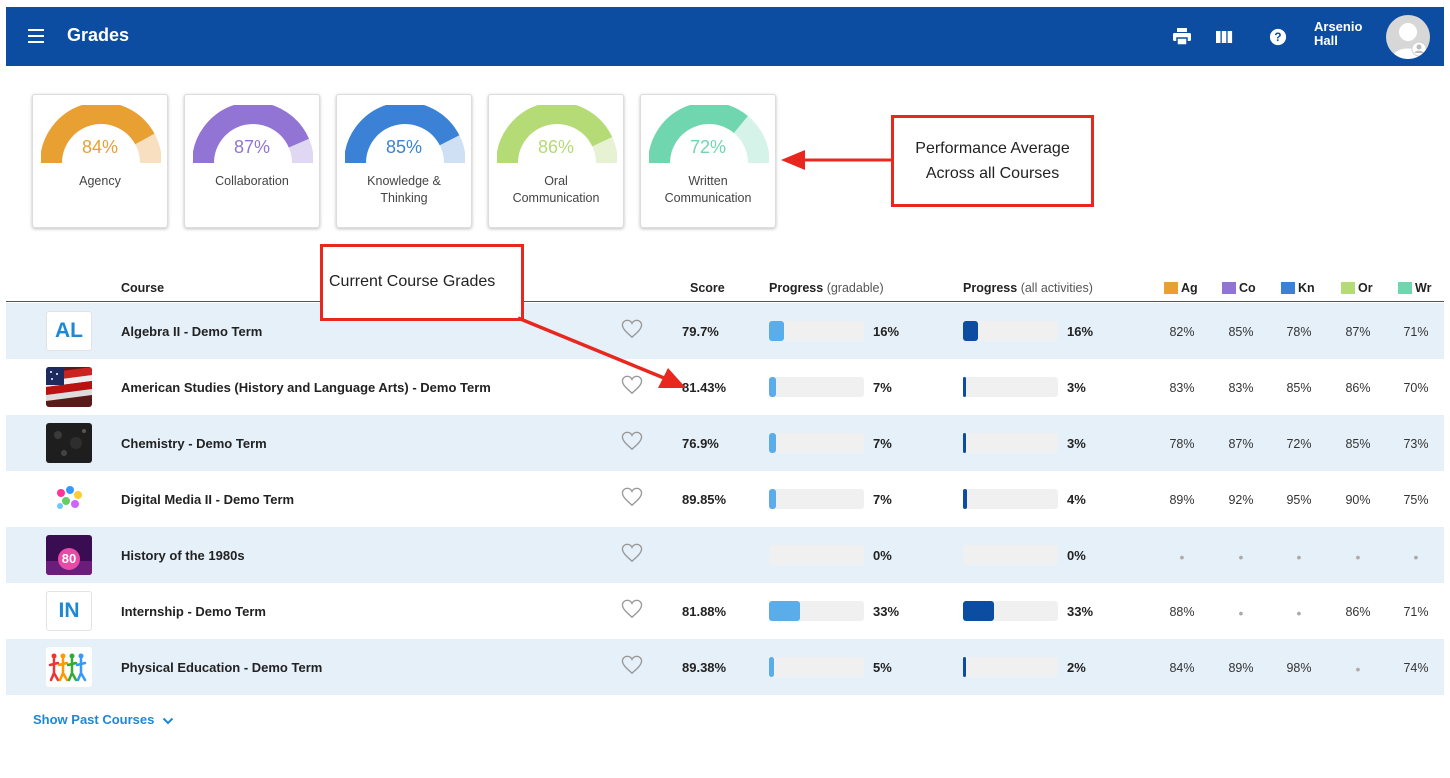 Image resolution: width=1450 pixels, height=778 pixels. What do you see at coordinates (992, 161) in the screenshot?
I see `performance-average-callout: Performance Average Across all Courses` at bounding box center [992, 161].